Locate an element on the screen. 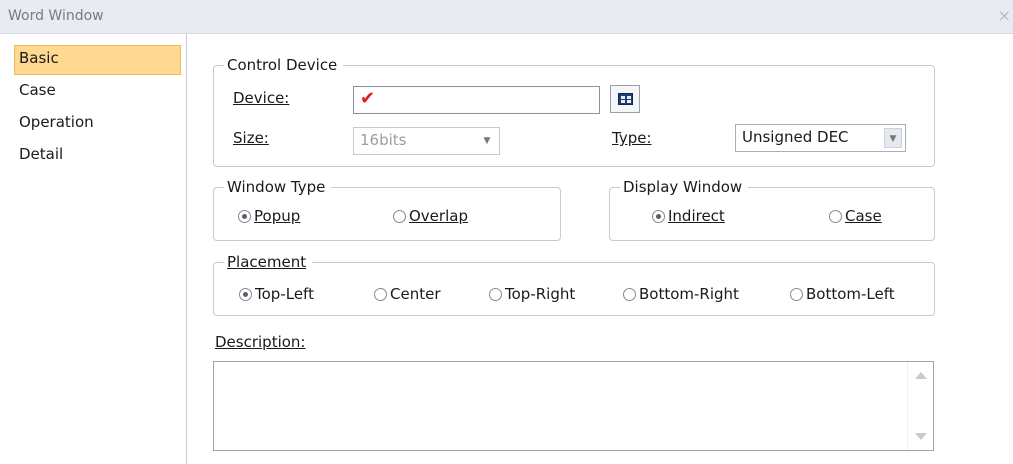 The height and width of the screenshot is (464, 1013). window-type-legend: Window Type is located at coordinates (278, 187).